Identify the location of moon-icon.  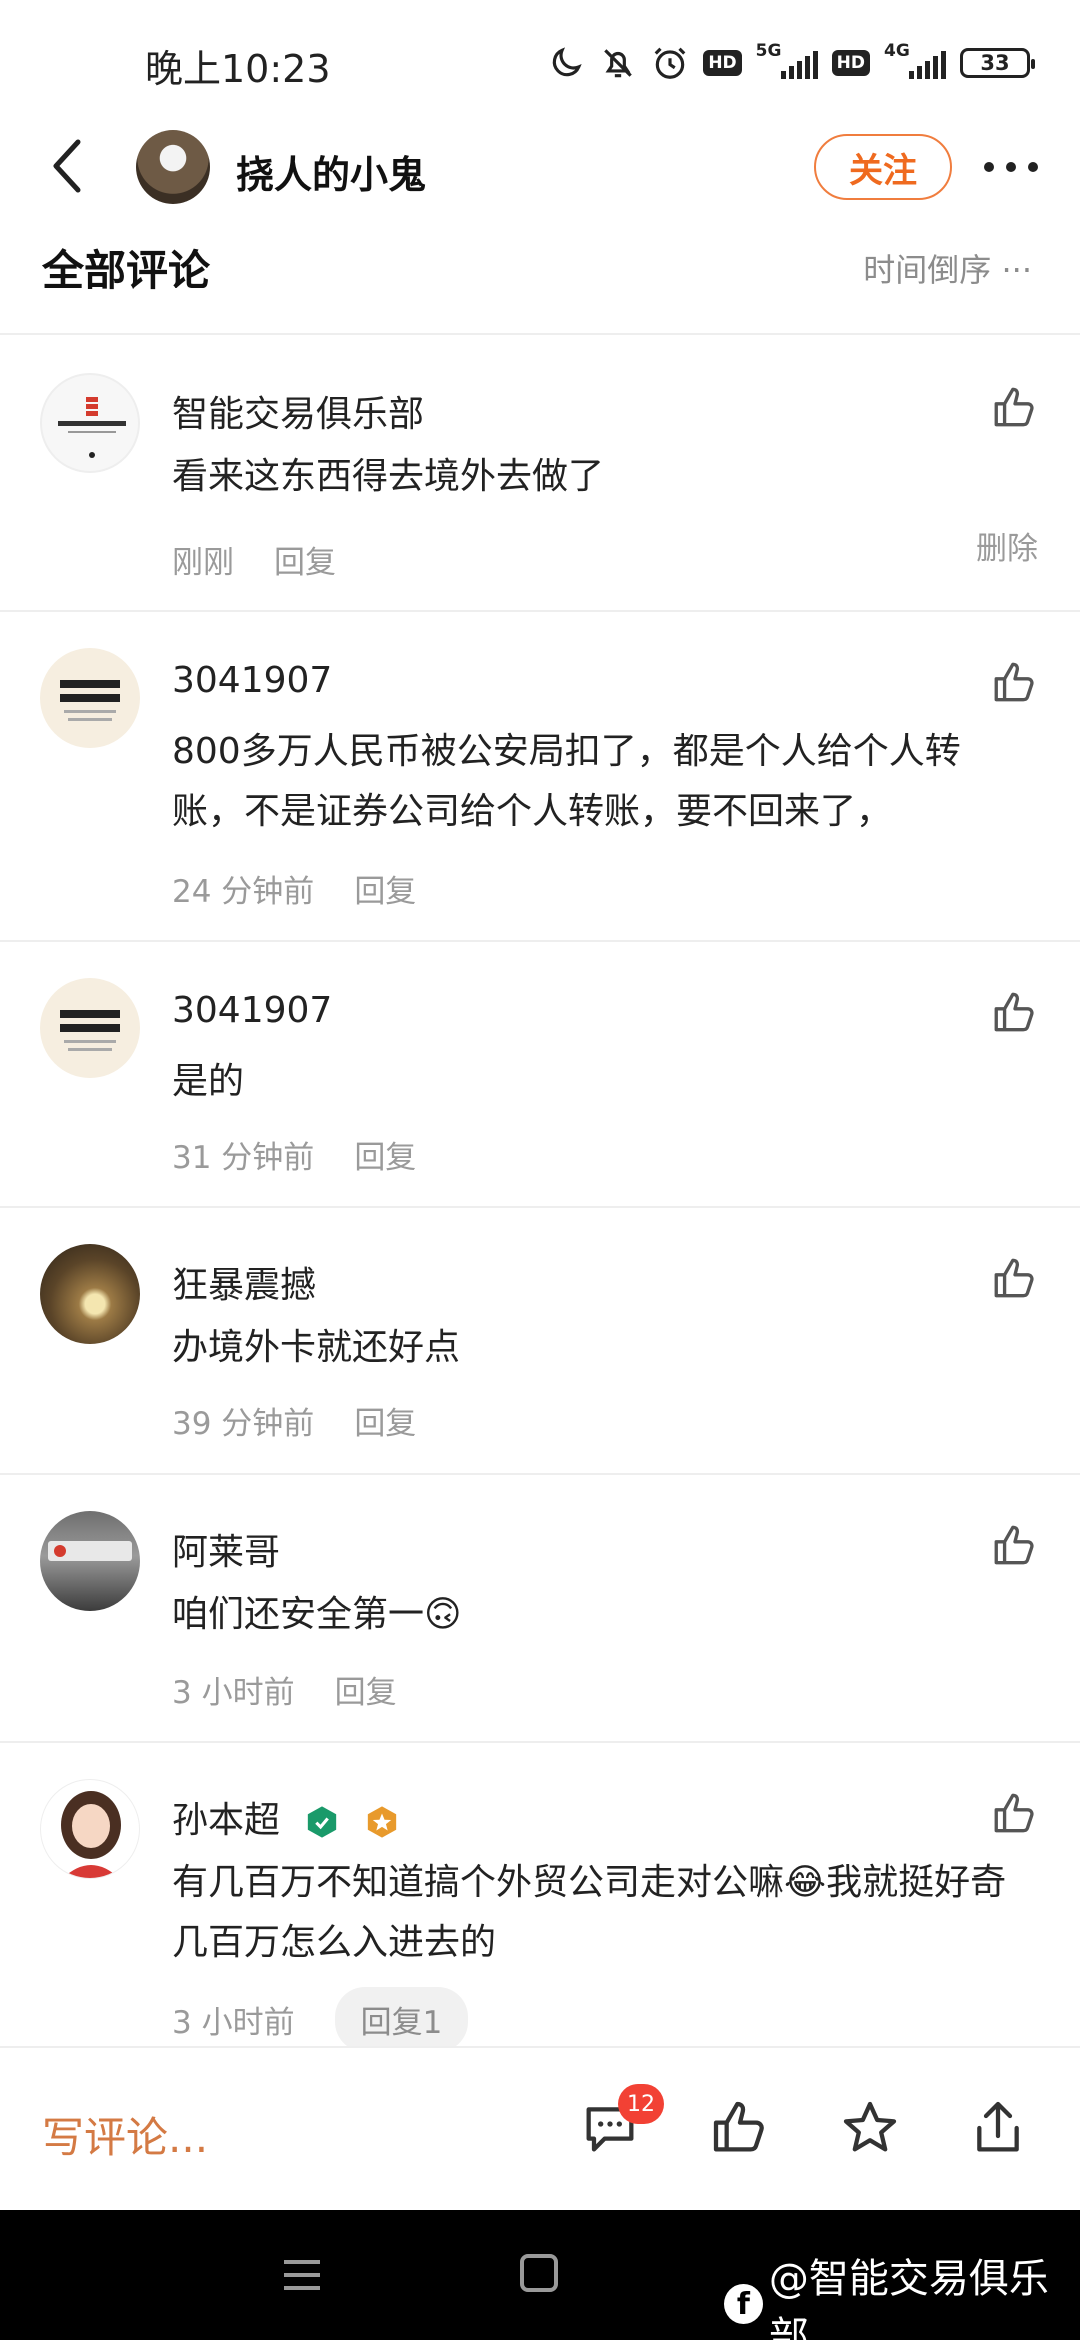
(566, 63).